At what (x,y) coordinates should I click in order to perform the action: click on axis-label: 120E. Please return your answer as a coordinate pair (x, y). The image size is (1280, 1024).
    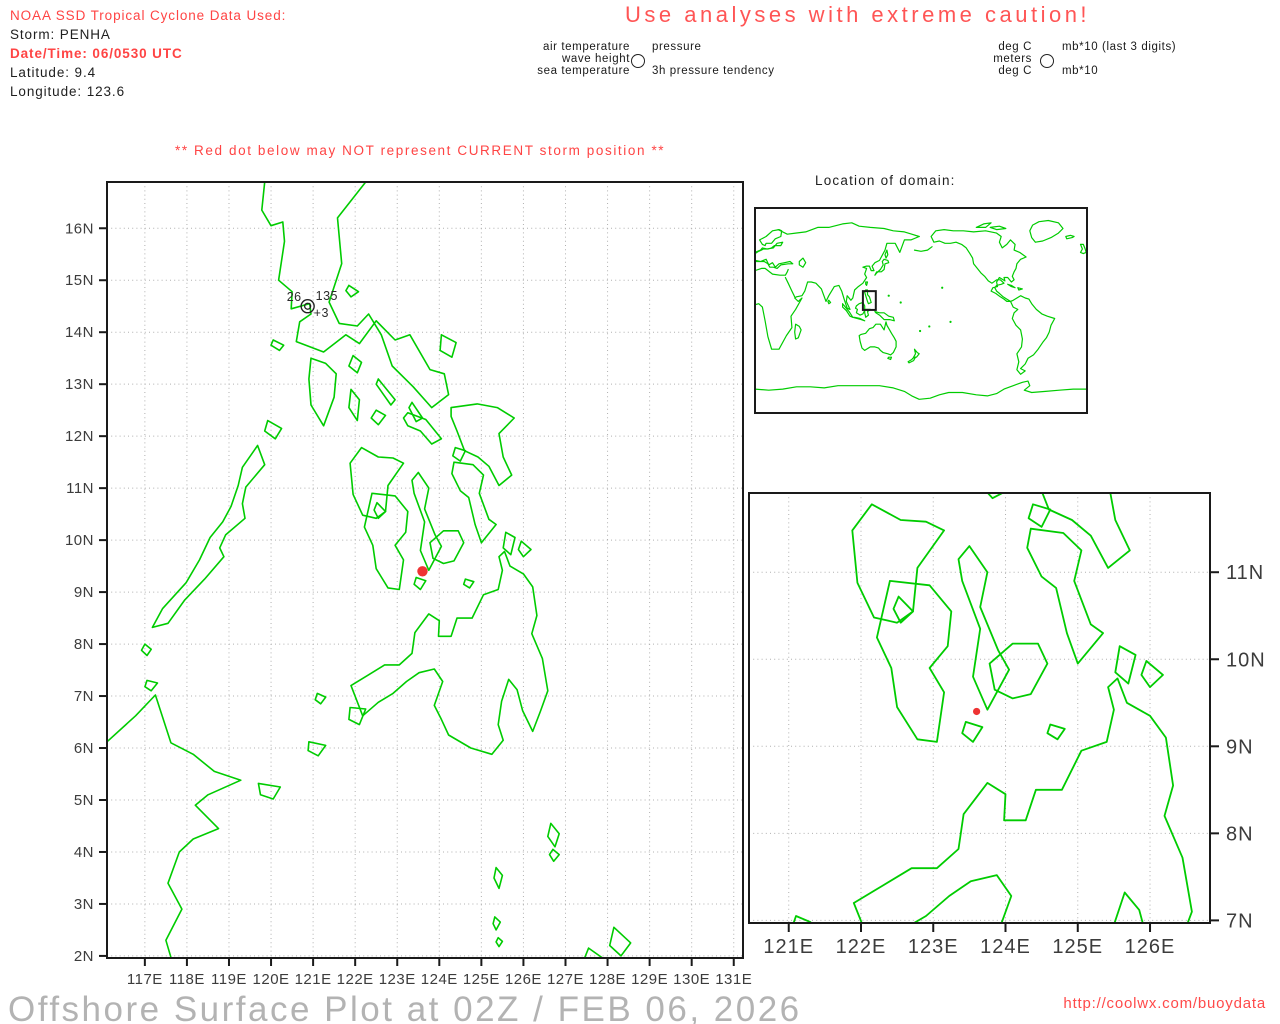
    Looking at the image, I should click on (271, 979).